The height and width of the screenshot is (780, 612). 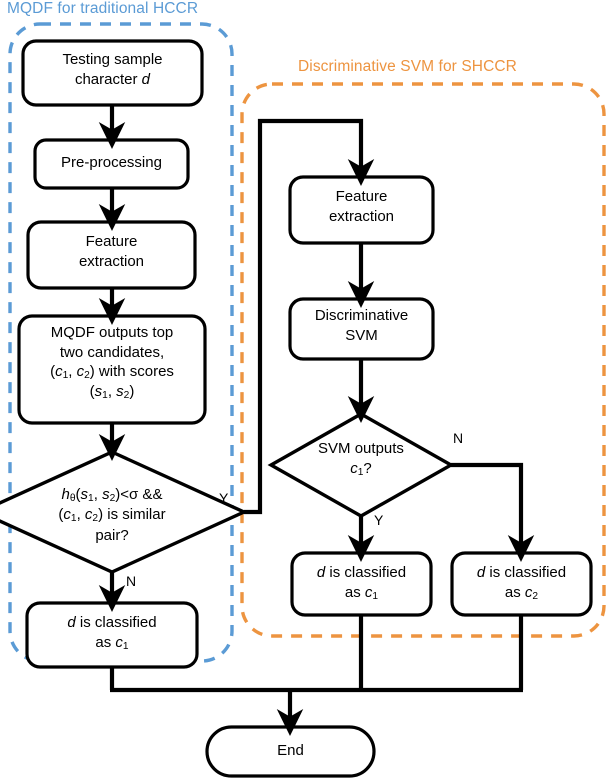 I want to click on branch-label-left-no: N, so click(x=131, y=581).